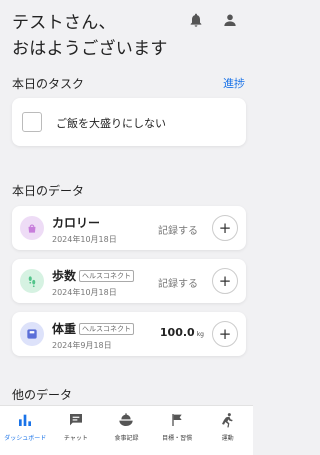 Image resolution: width=320 pixels, height=455 pixels. I want to click on add-steps-button: +, so click(225, 281).